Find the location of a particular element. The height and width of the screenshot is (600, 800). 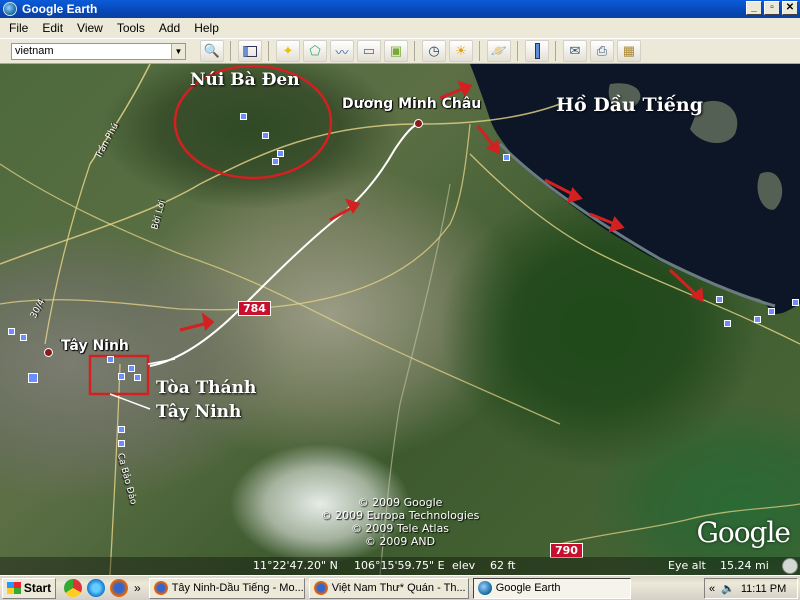

label-ho-dau-tieng: Hồ Dầu Tiếng is located at coordinates (629, 105).